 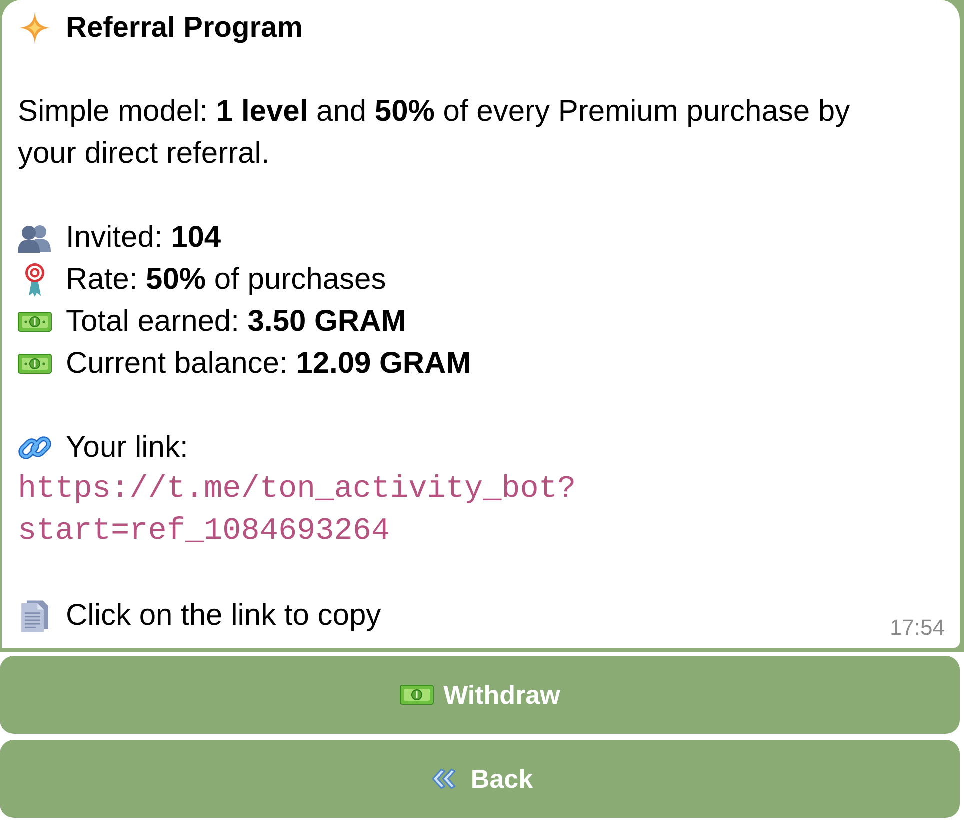 I want to click on keyboard-button: Withdraw, so click(x=480, y=695).